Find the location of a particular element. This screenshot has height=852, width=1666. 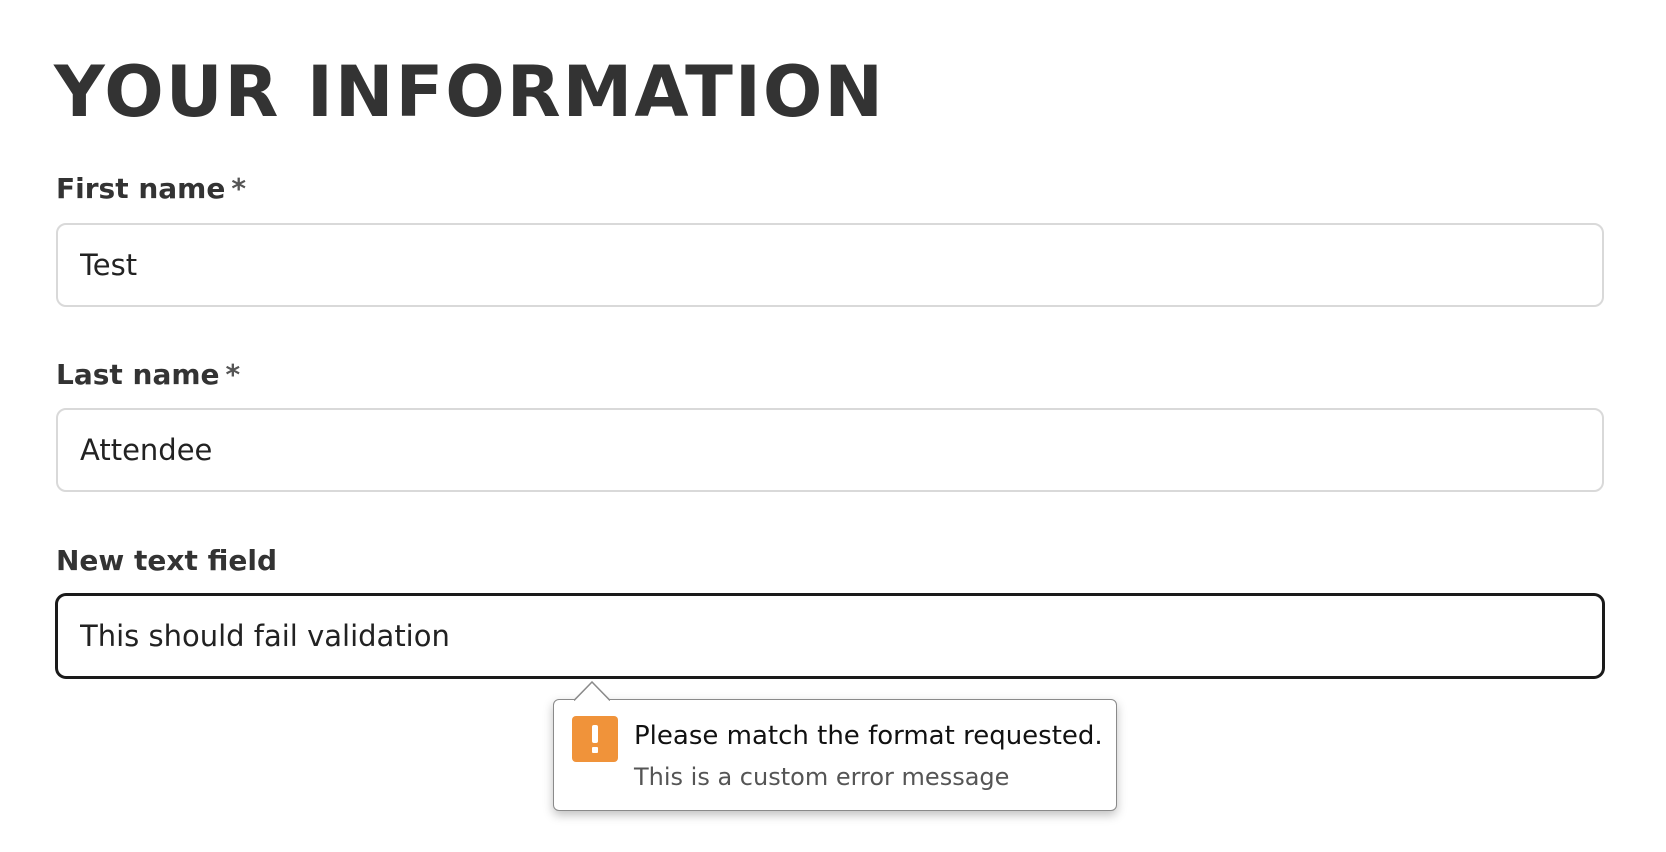

last-name-label: Last name * is located at coordinates (148, 375).